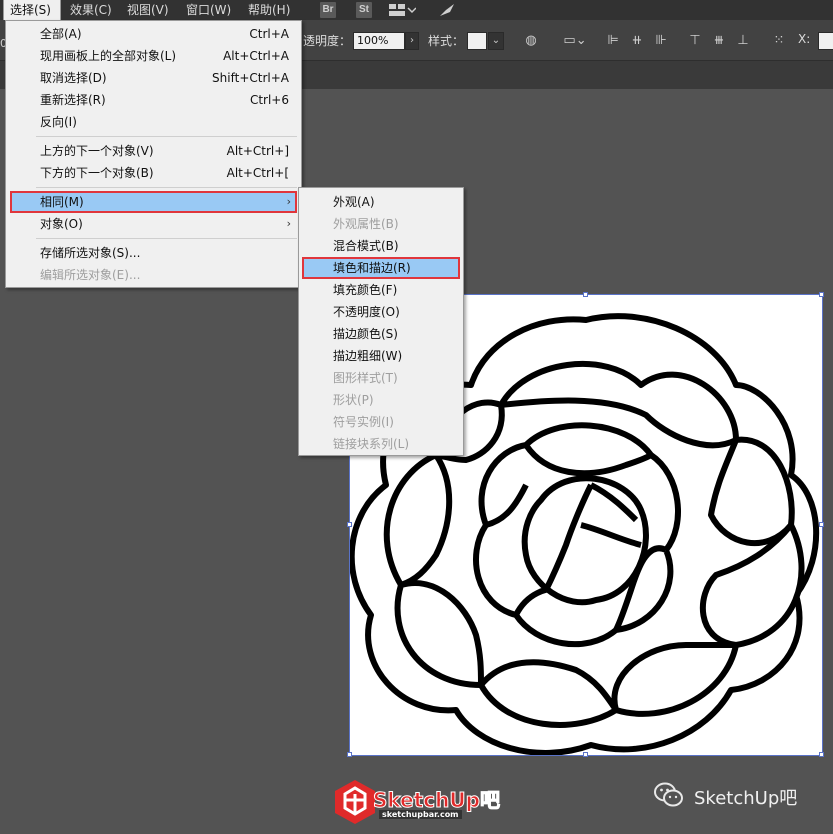 The height and width of the screenshot is (834, 833). Describe the element at coordinates (804, 39) in the screenshot. I see `x-coordinate-label: X:` at that location.